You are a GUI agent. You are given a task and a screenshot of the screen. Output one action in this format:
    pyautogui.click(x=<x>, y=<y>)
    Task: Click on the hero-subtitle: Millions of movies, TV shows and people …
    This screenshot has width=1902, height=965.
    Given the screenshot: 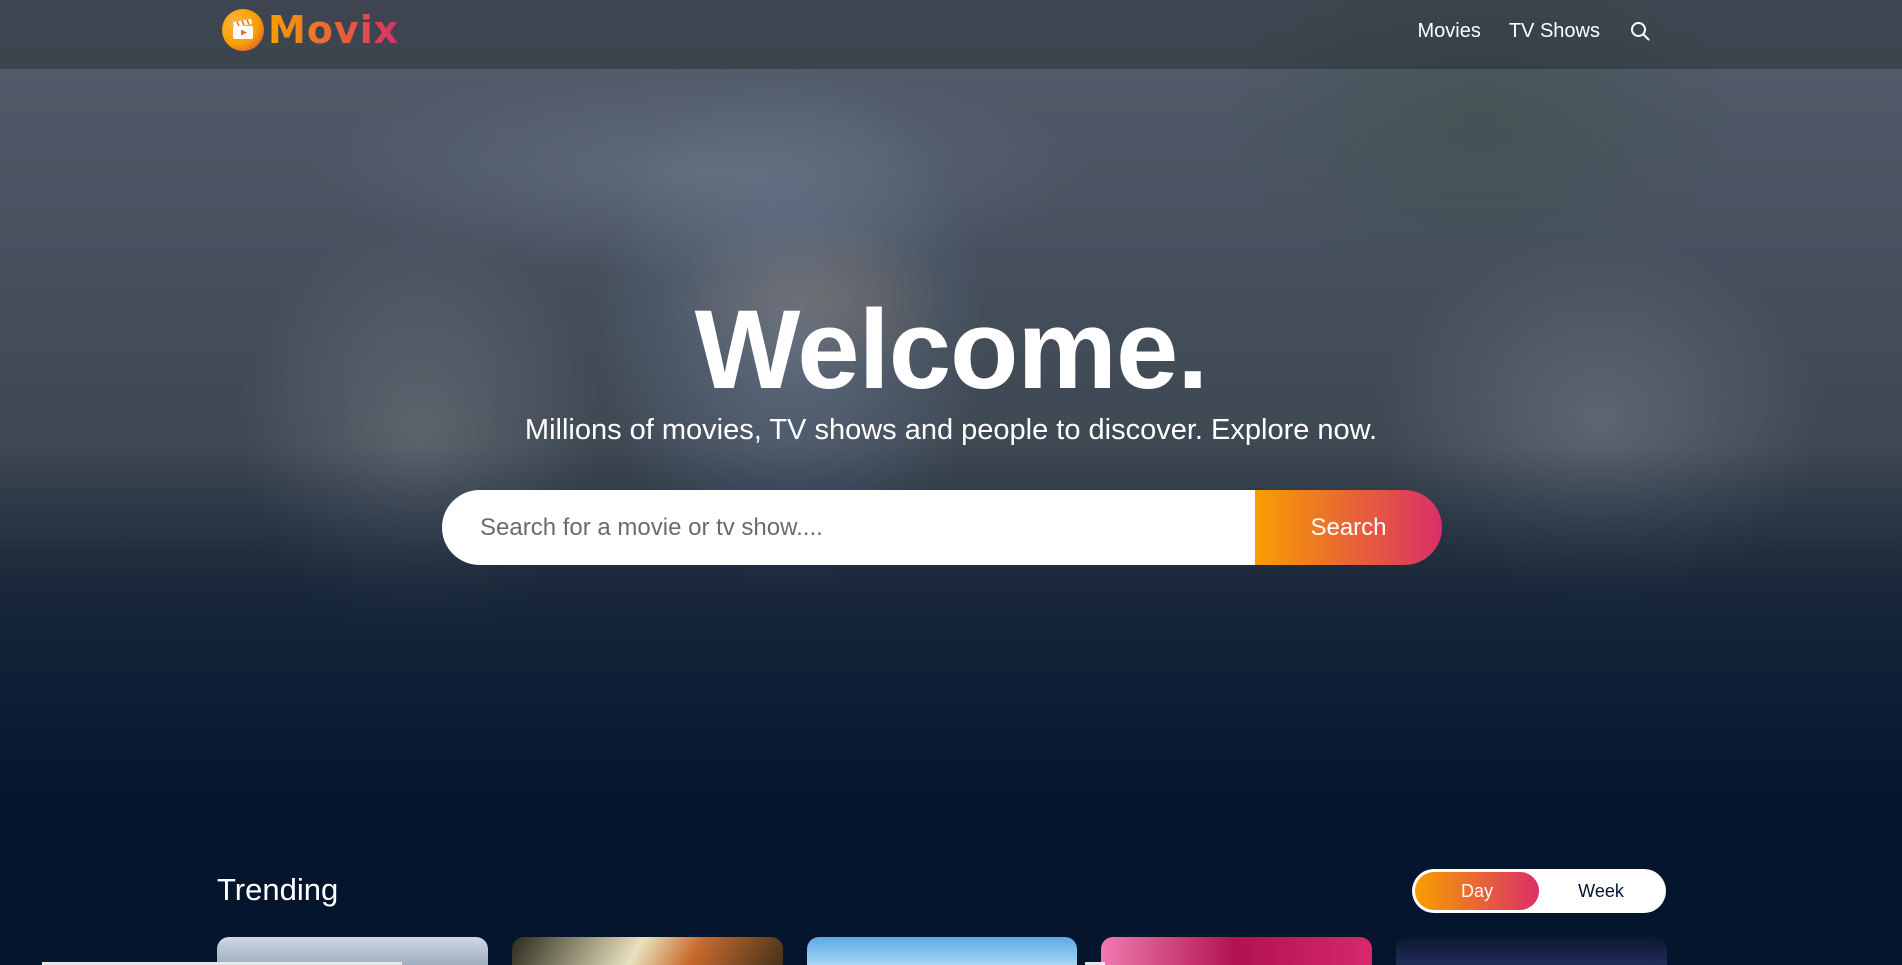 What is the action you would take?
    pyautogui.click(x=951, y=430)
    